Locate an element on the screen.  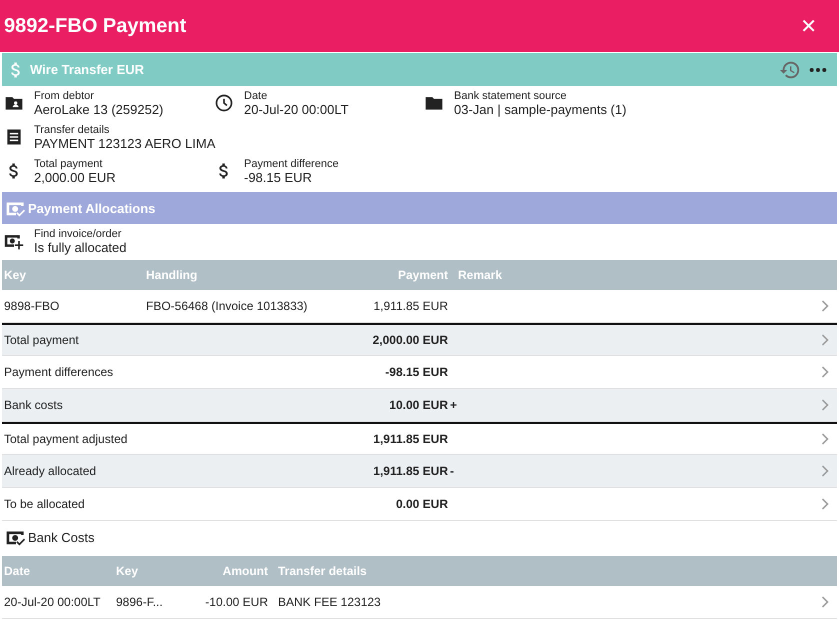
field-value: 20-Jul-20 00:00LT is located at coordinates (296, 110).